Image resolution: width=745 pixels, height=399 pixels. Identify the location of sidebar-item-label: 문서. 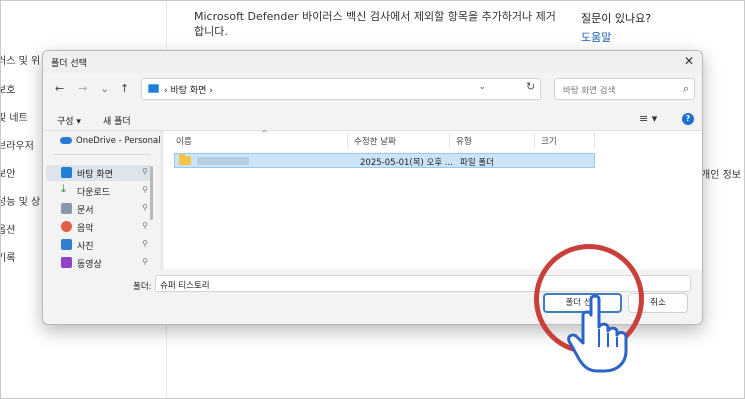
(85, 211).